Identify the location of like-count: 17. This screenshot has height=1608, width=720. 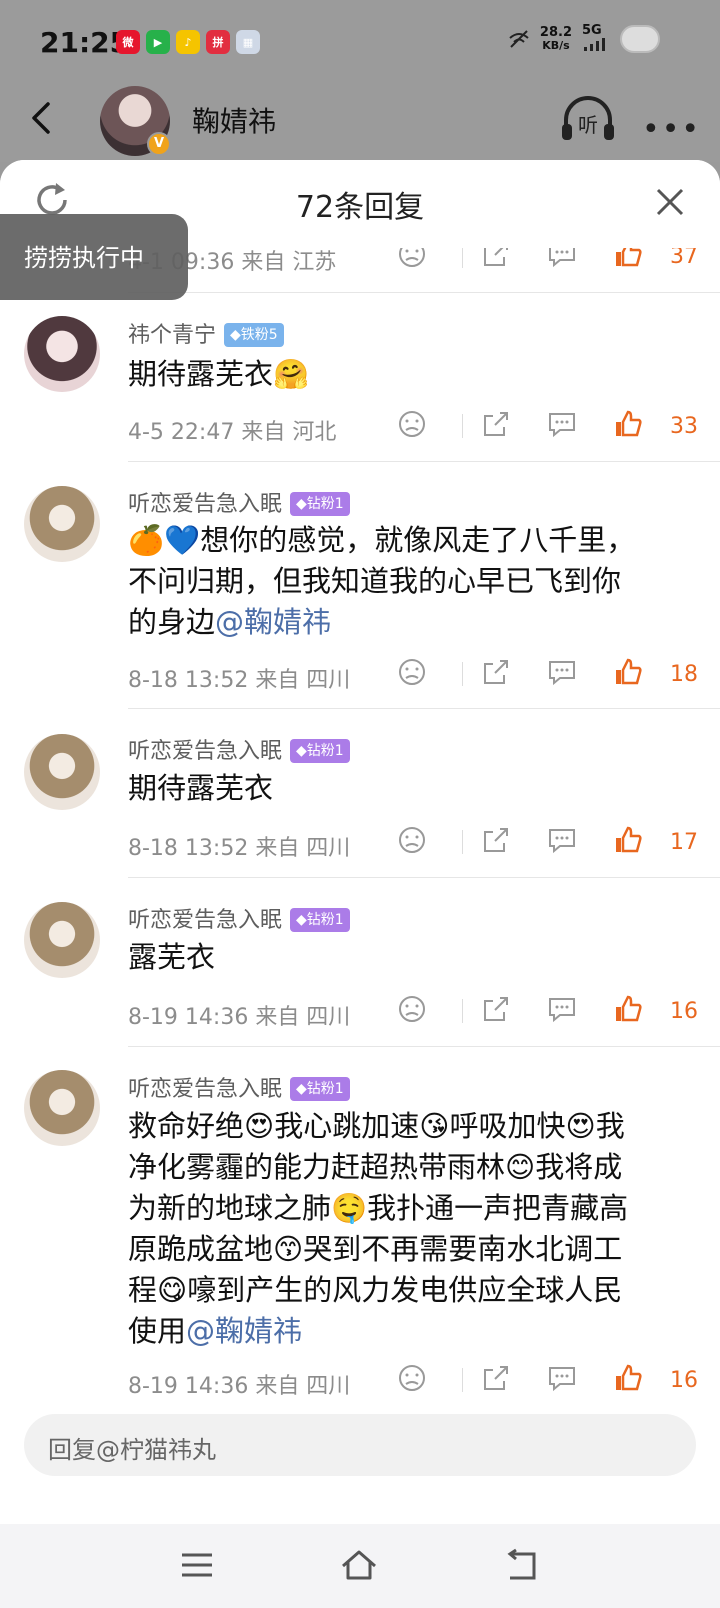
(684, 842).